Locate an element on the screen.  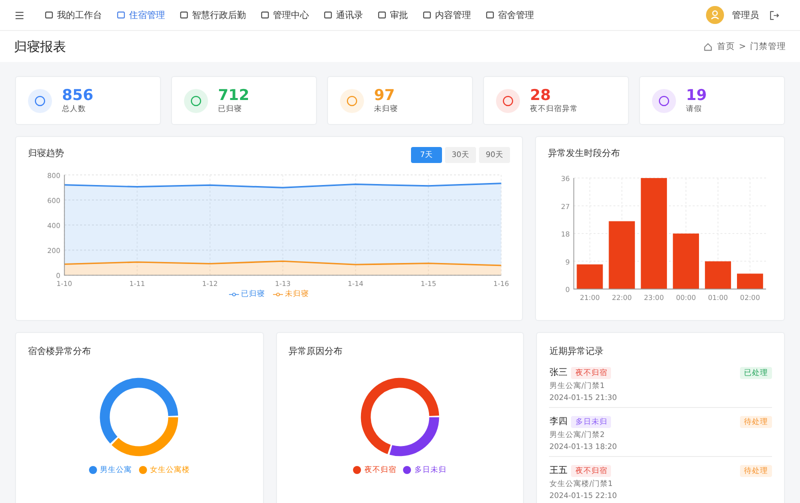
home-icon is located at coordinates (707, 47).